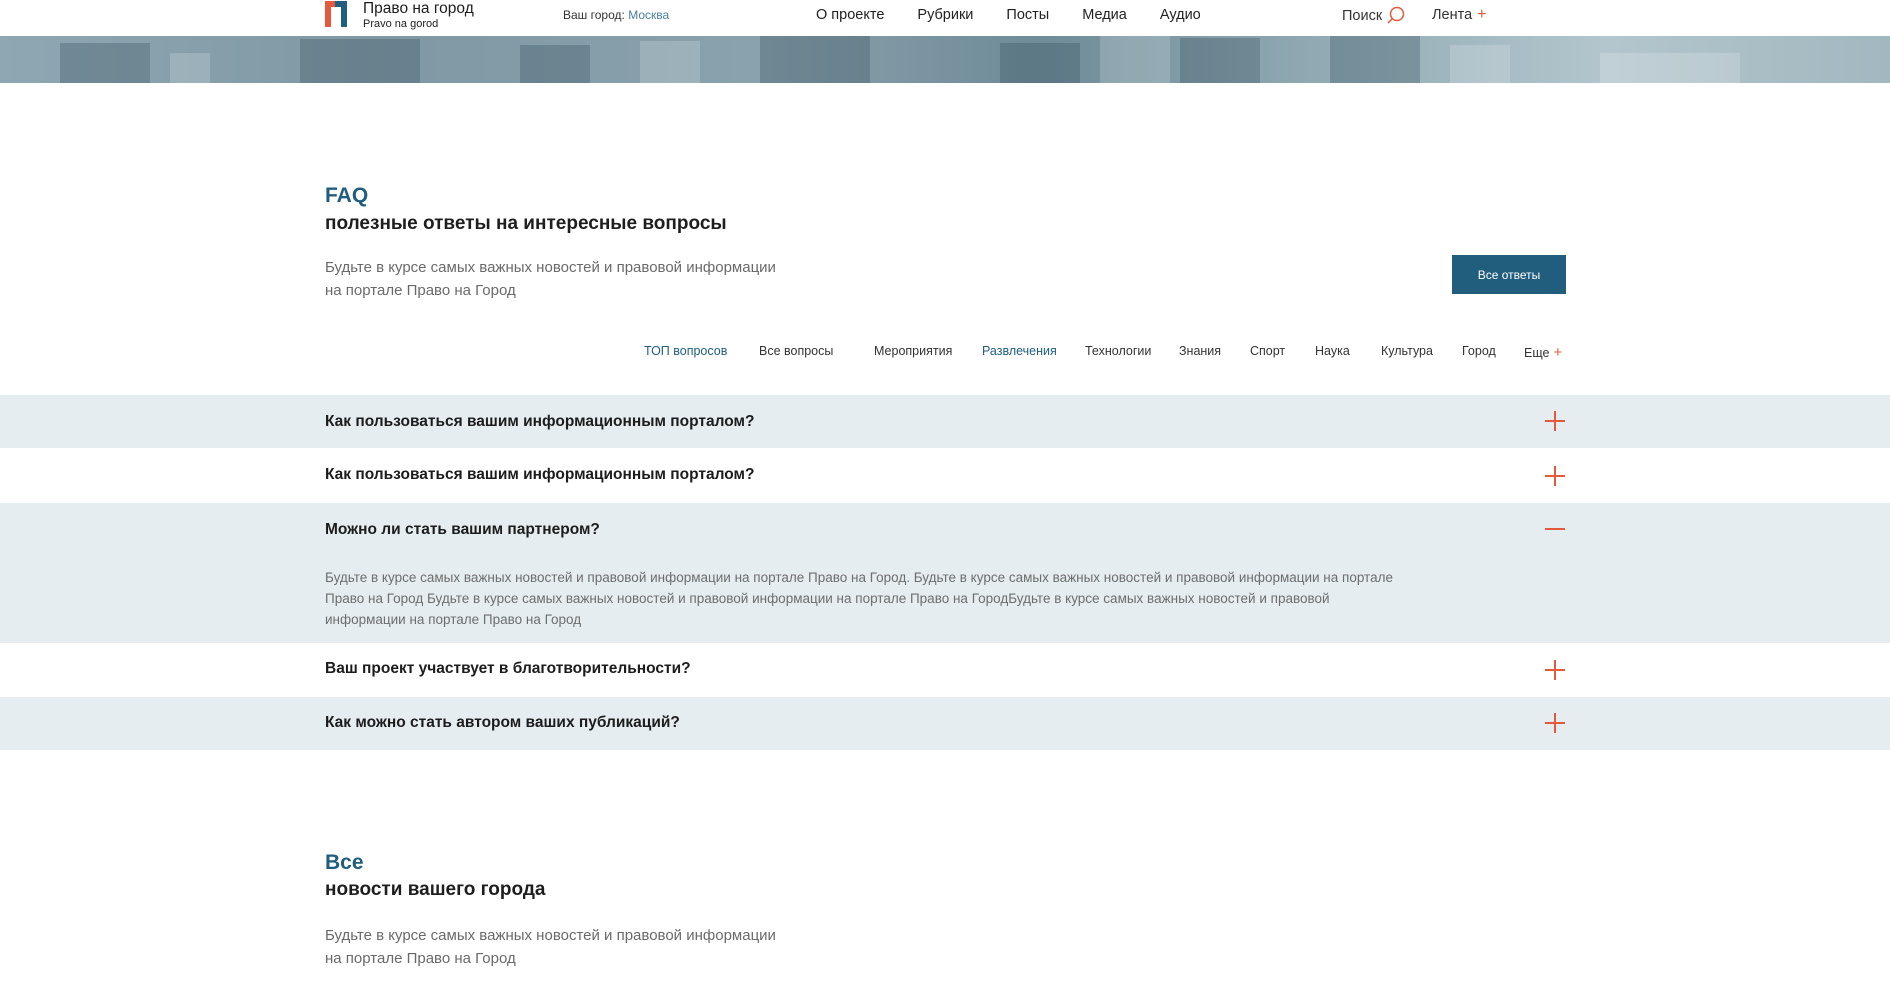 The image size is (1890, 996). I want to click on logo-mark-icon, so click(336, 14).